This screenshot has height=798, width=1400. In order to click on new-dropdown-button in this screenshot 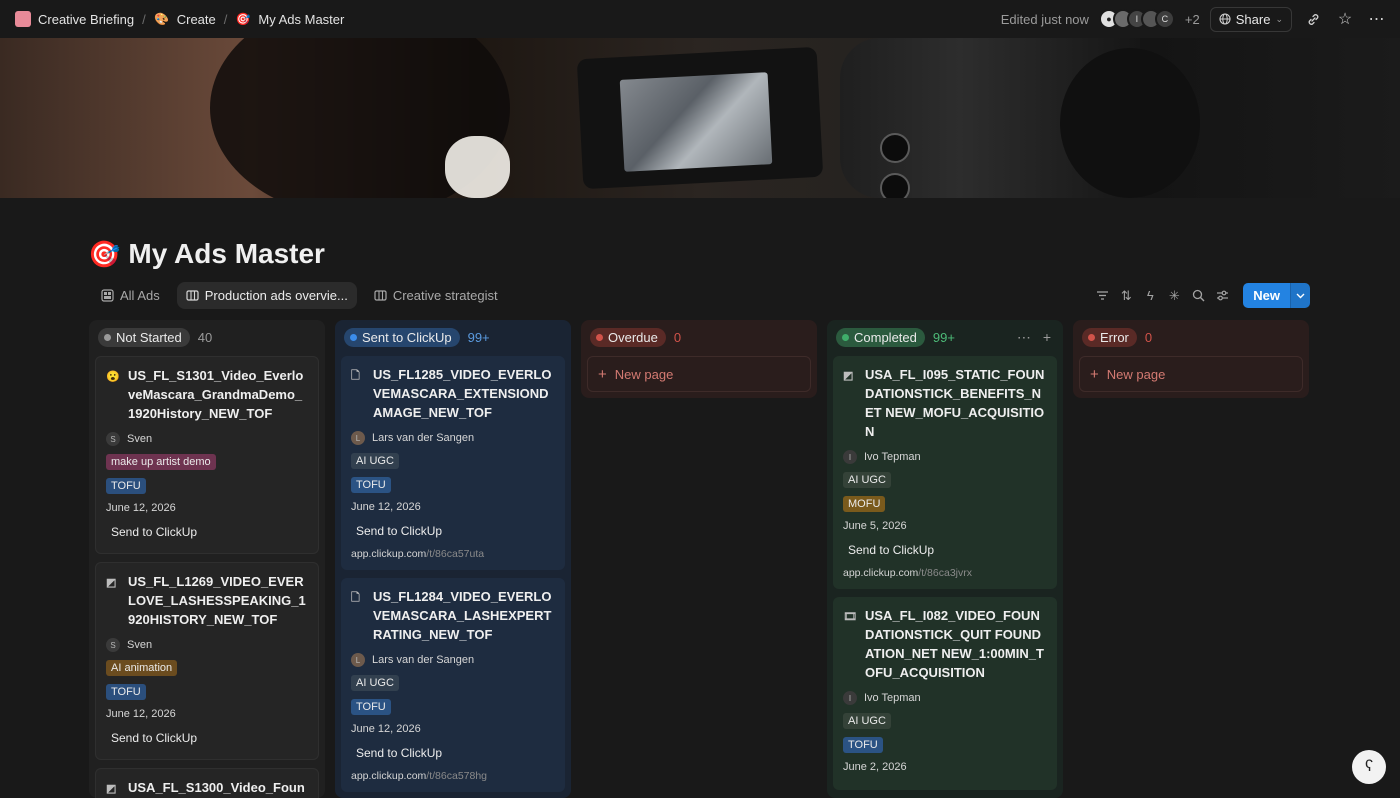, I will do `click(1300, 295)`.